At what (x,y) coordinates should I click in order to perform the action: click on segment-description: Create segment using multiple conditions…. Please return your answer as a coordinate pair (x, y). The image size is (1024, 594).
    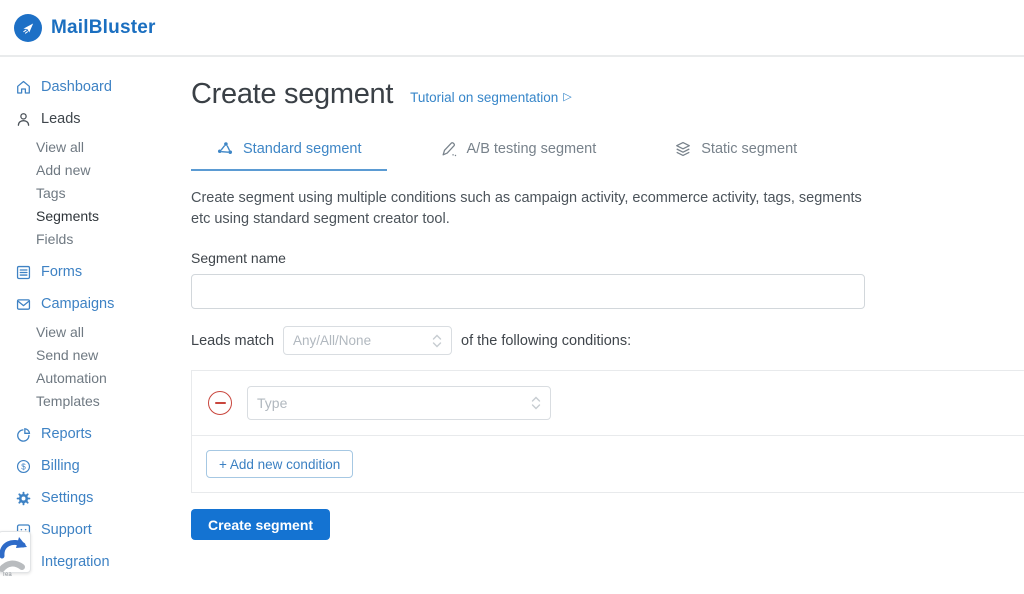
    Looking at the image, I should click on (526, 208).